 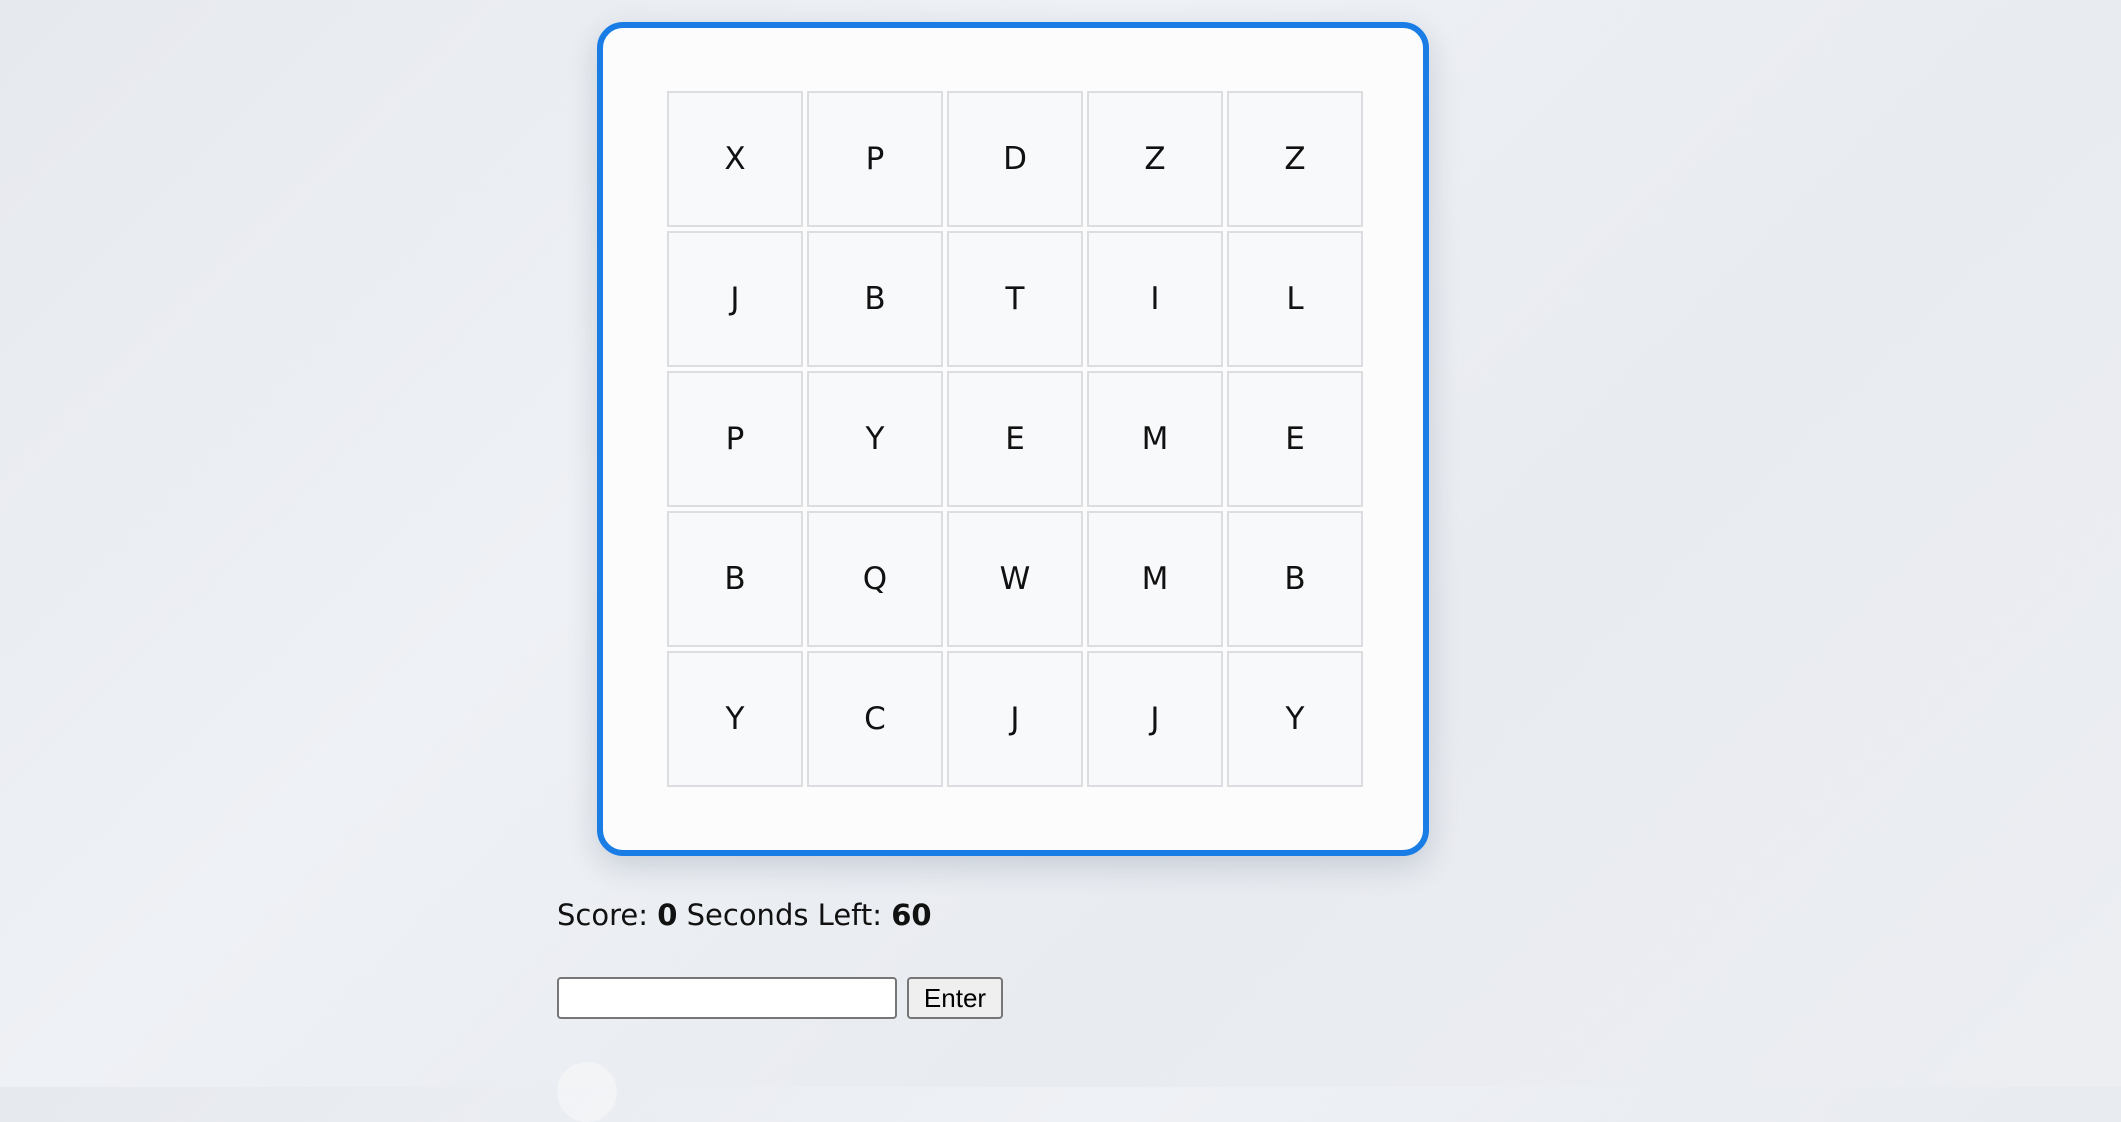 I want to click on letter-tile: L, so click(x=1295, y=299).